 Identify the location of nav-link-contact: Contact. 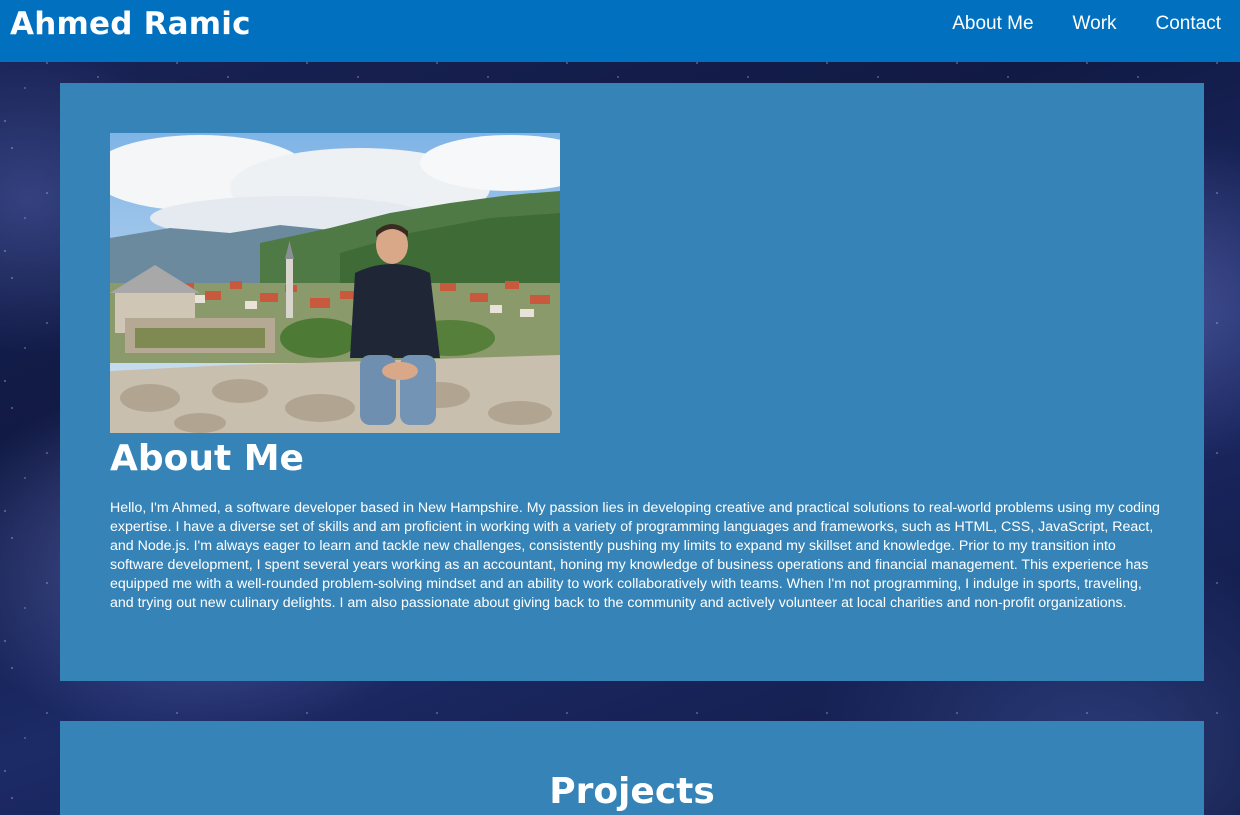
(1188, 24).